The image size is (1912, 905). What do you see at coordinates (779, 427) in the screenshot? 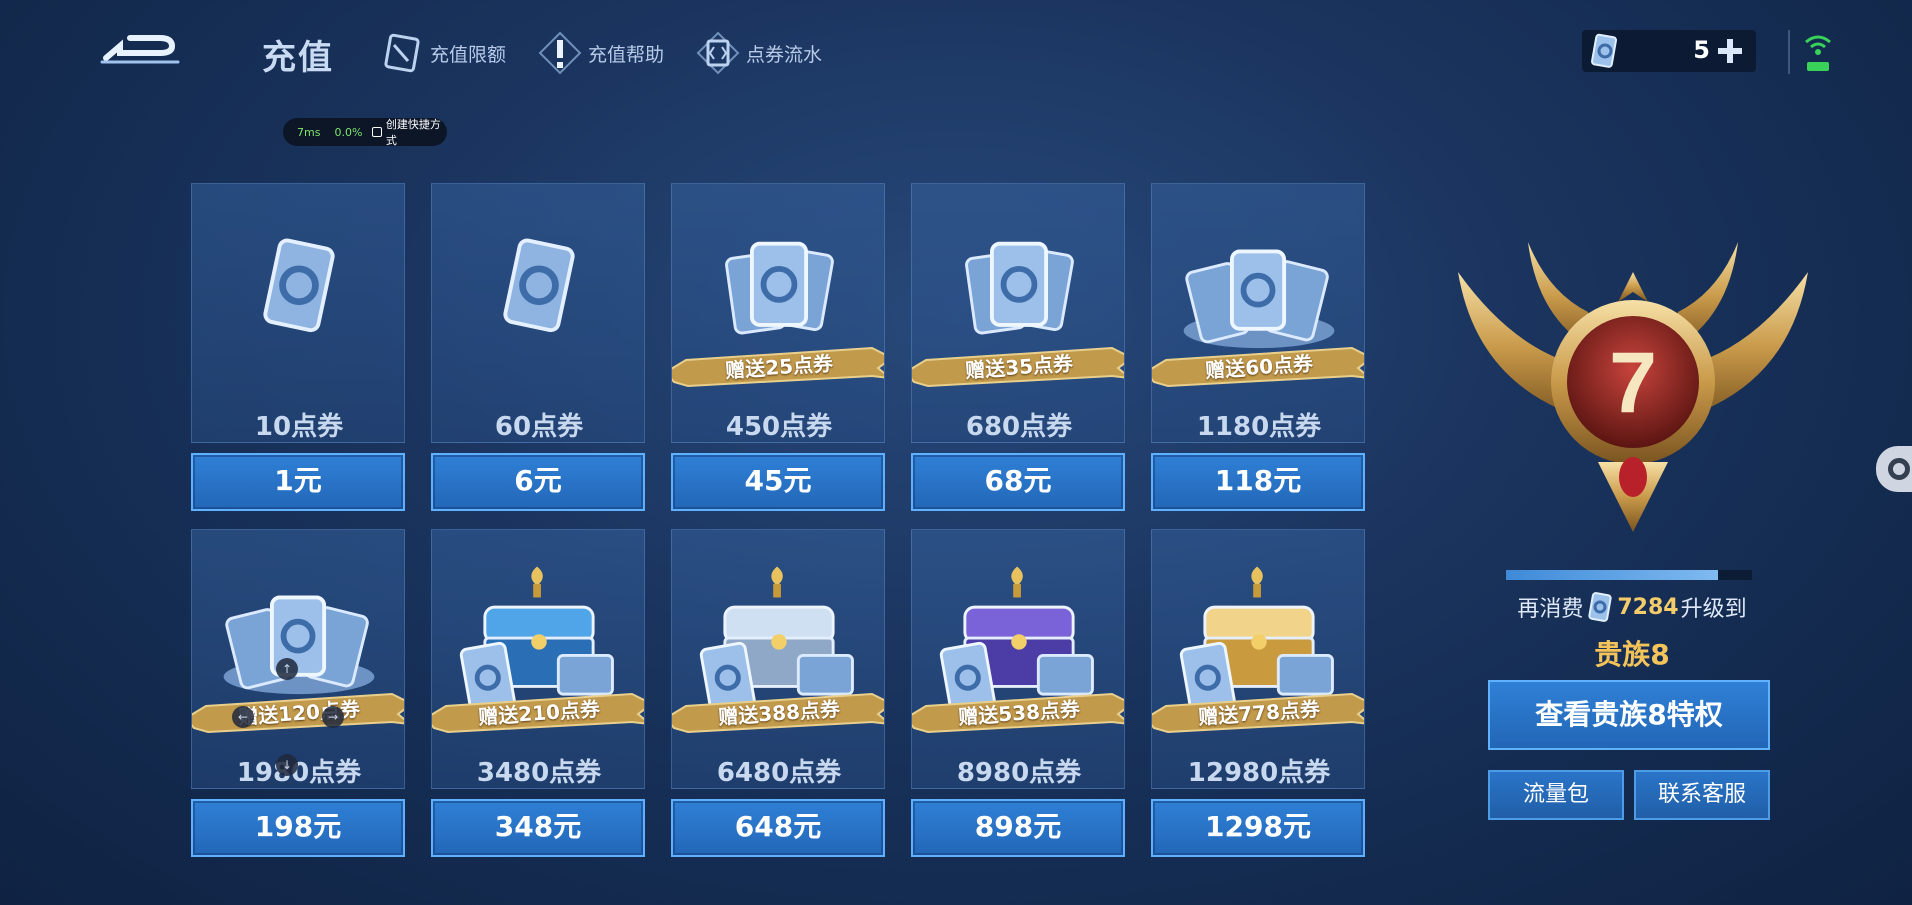
I see `voucher-amount: 450点券` at bounding box center [779, 427].